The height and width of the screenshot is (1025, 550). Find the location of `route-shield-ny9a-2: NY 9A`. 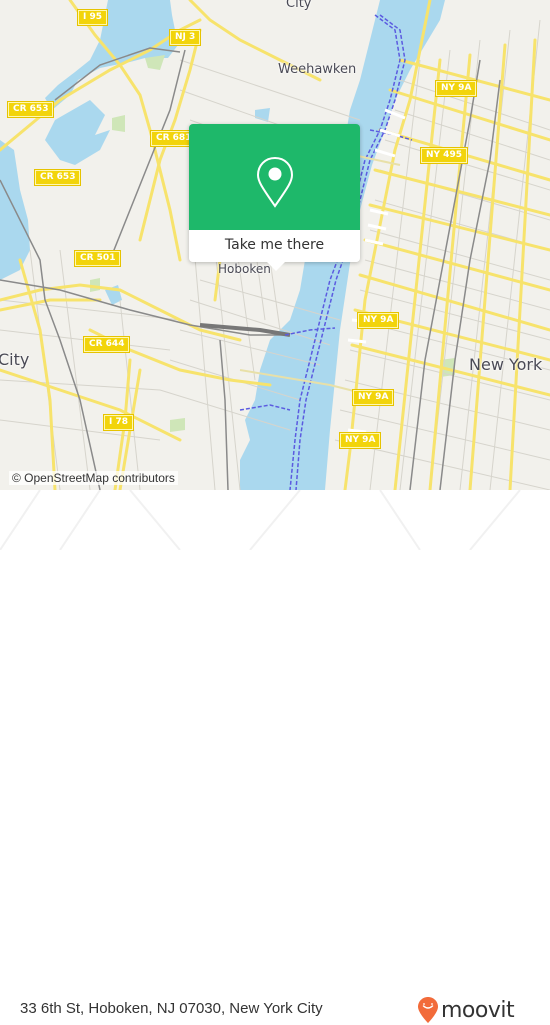

route-shield-ny9a-2: NY 9A is located at coordinates (378, 320).